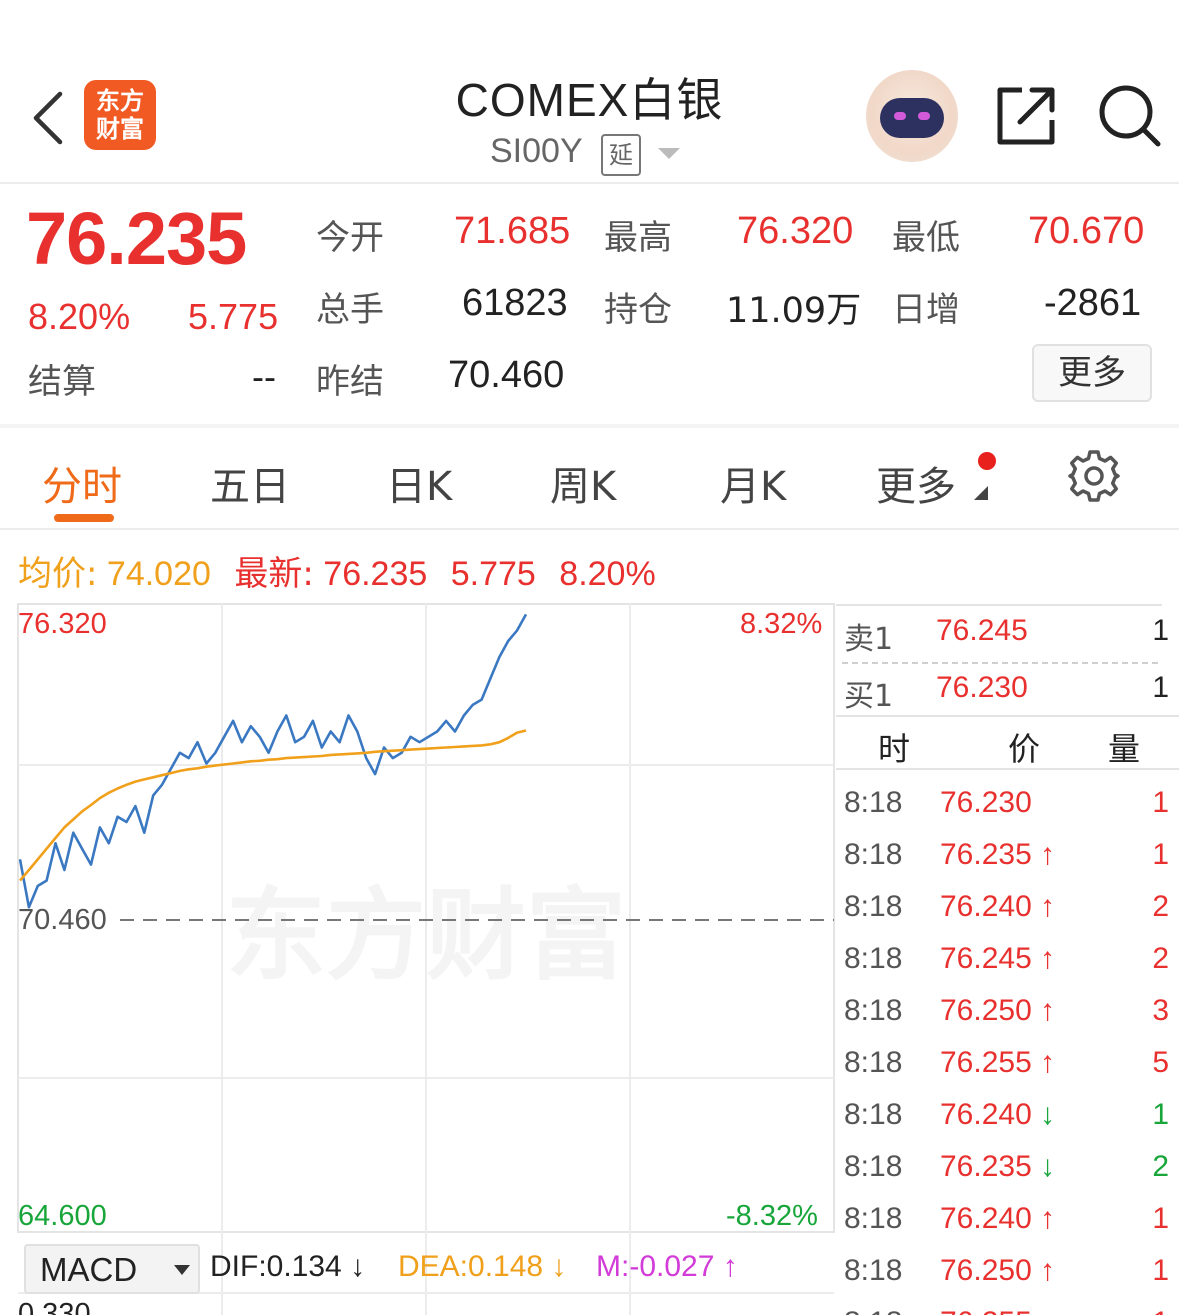 This screenshot has width=1179, height=1315. What do you see at coordinates (621, 155) in the screenshot?
I see `delay-badge: 延` at bounding box center [621, 155].